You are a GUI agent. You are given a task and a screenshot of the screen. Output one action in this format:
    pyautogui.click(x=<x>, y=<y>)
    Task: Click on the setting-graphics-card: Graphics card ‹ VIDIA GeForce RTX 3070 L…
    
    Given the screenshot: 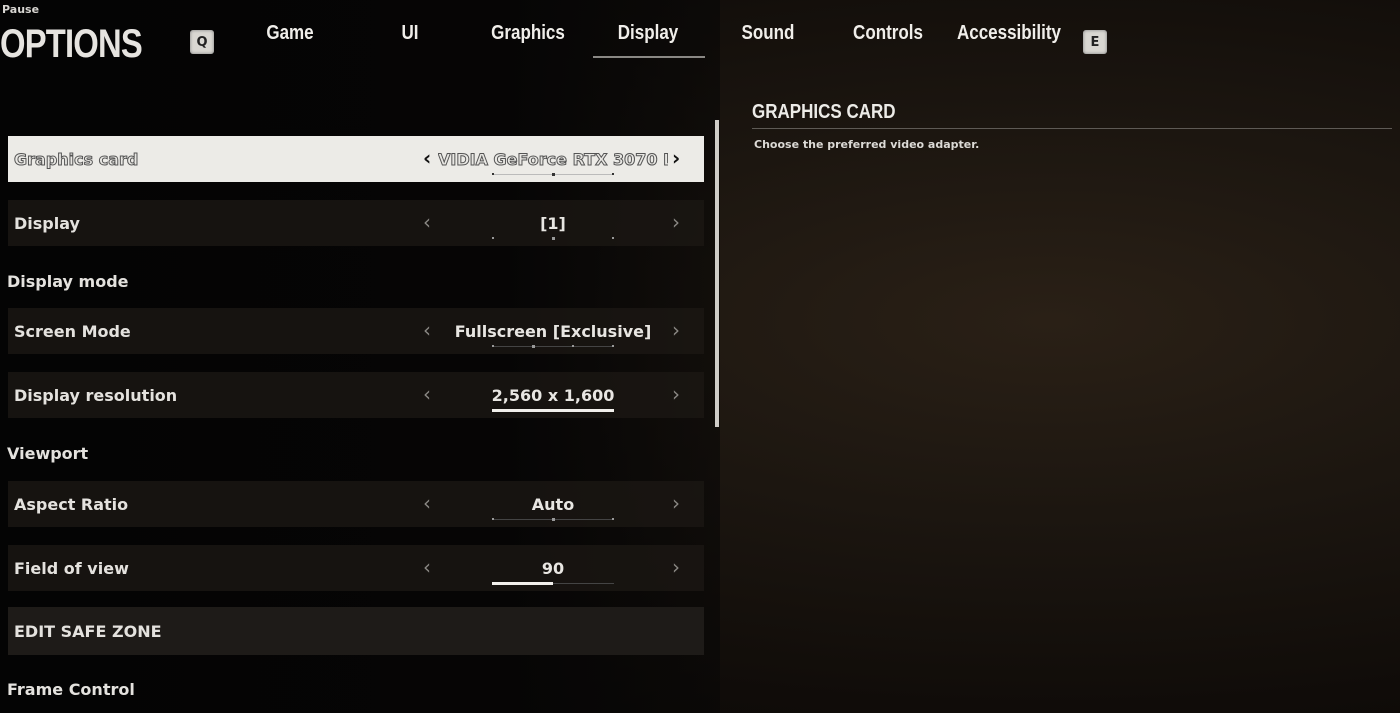 What is the action you would take?
    pyautogui.click(x=356, y=159)
    